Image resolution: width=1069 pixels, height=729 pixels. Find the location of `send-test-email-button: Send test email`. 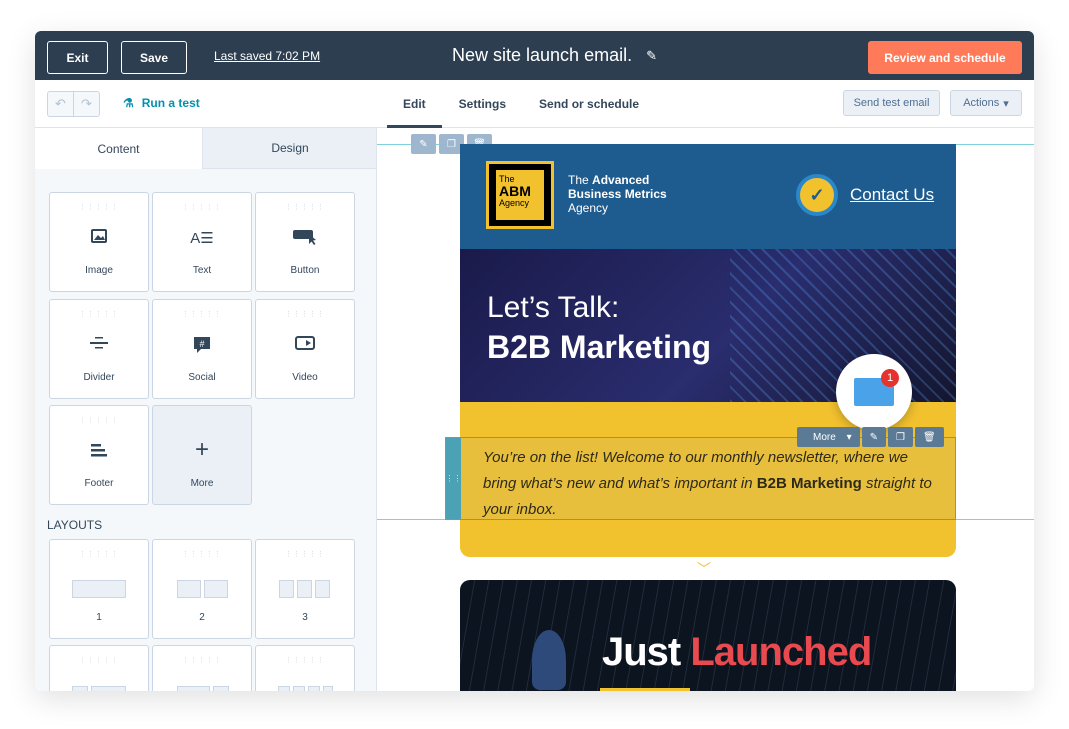

send-test-email-button: Send test email is located at coordinates (891, 103).